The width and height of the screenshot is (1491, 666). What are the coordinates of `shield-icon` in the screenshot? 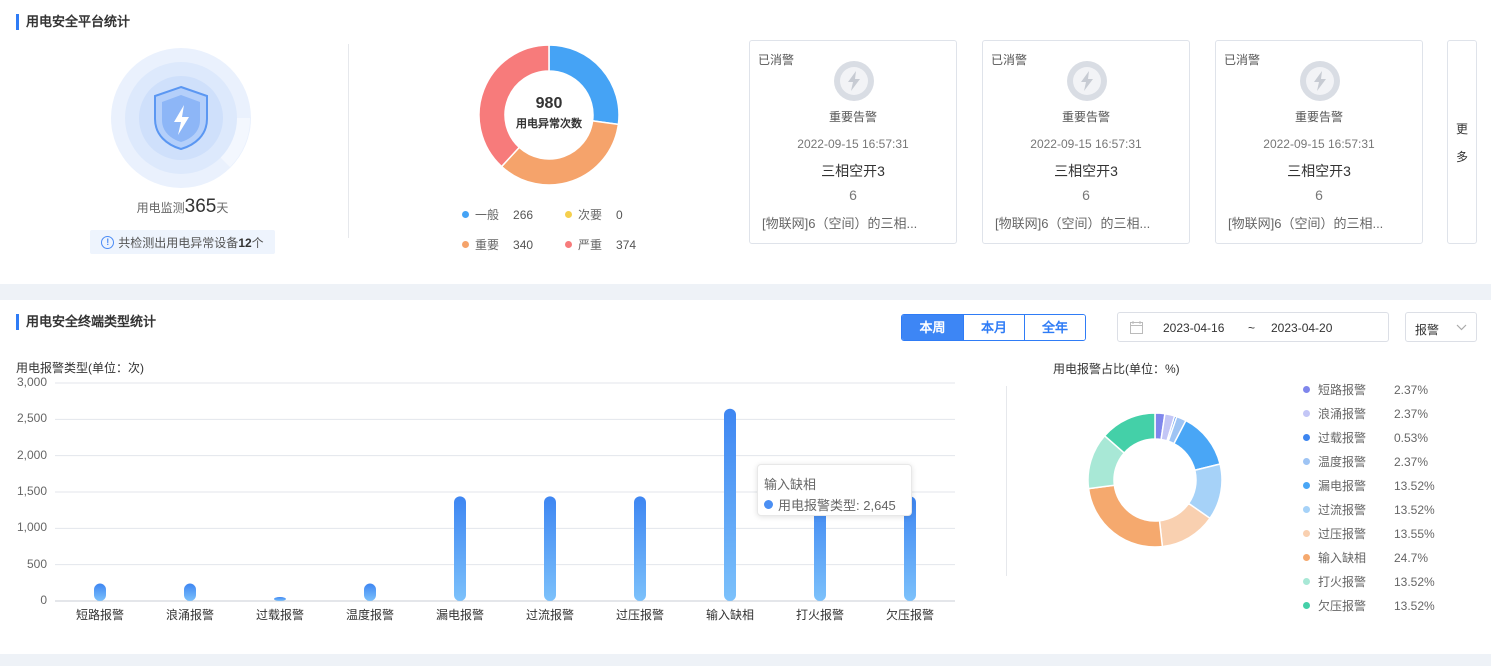 It's located at (181, 118).